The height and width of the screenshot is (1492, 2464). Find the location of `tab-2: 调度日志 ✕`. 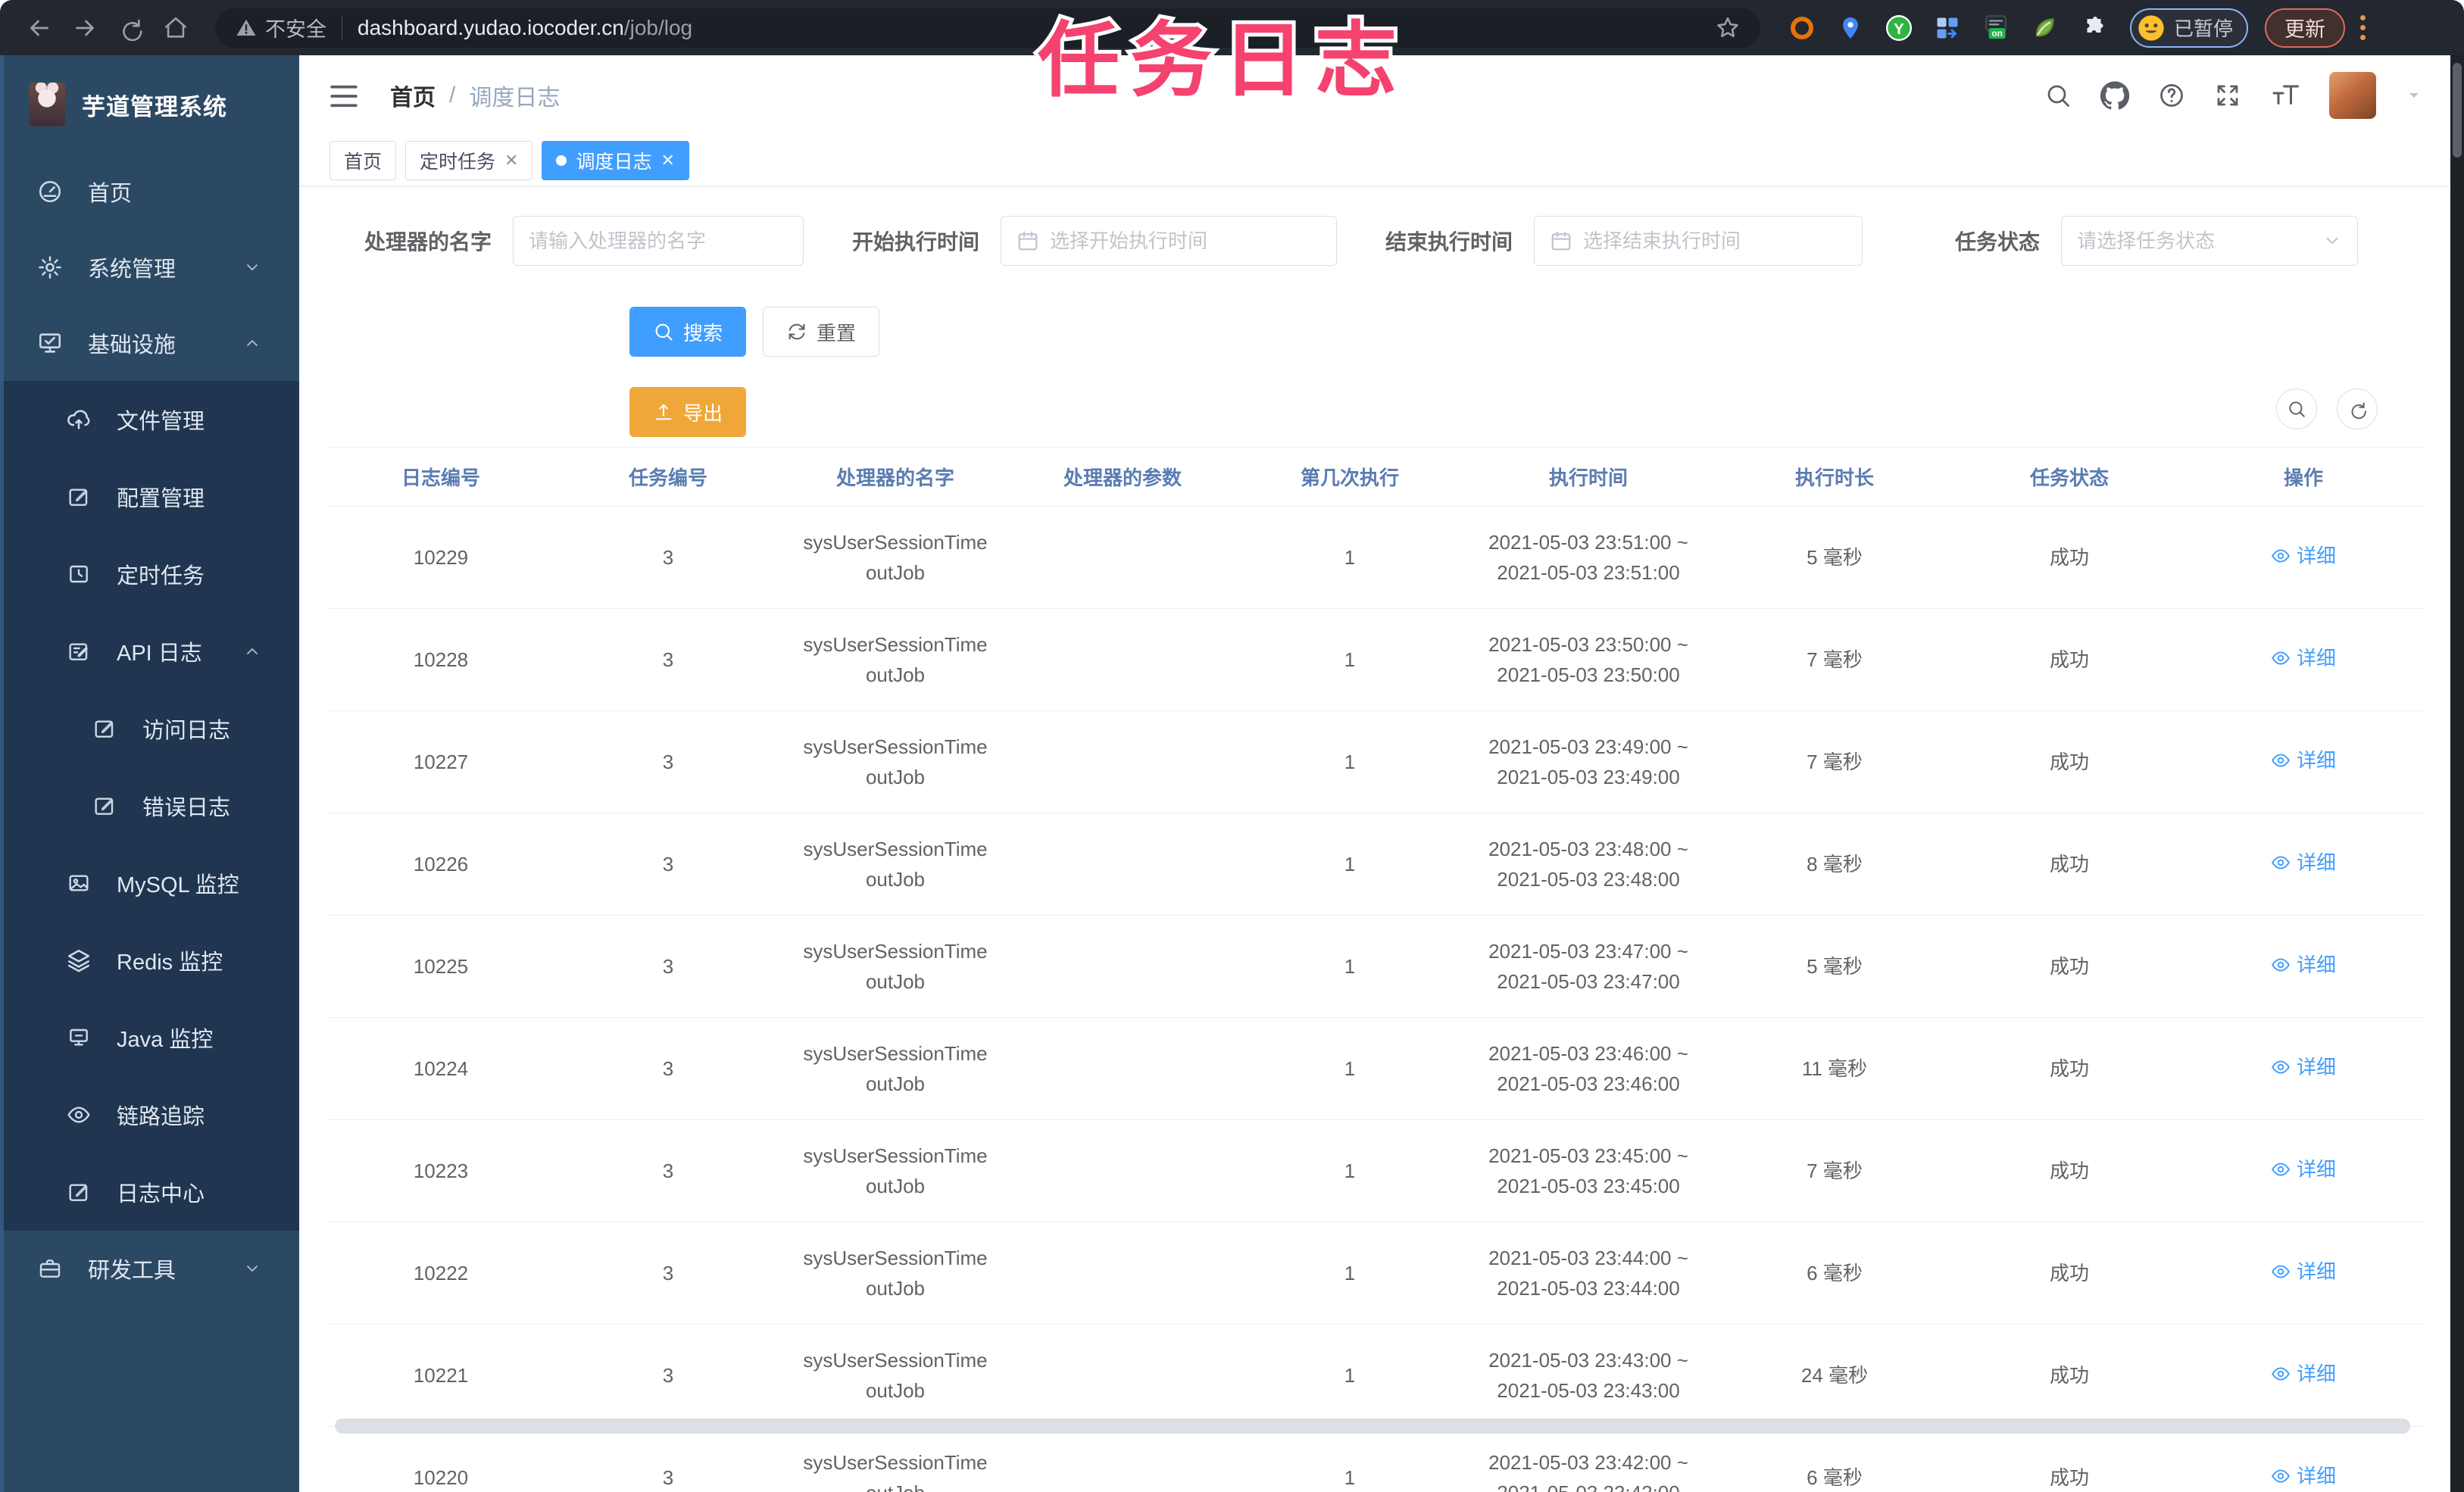

tab-2: 调度日志 ✕ is located at coordinates (615, 160).